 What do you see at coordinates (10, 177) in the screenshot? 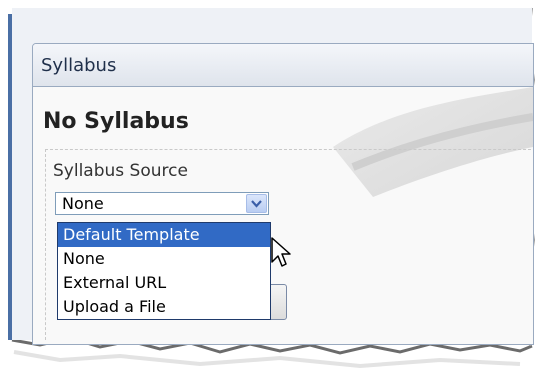
I see `window-left-border` at bounding box center [10, 177].